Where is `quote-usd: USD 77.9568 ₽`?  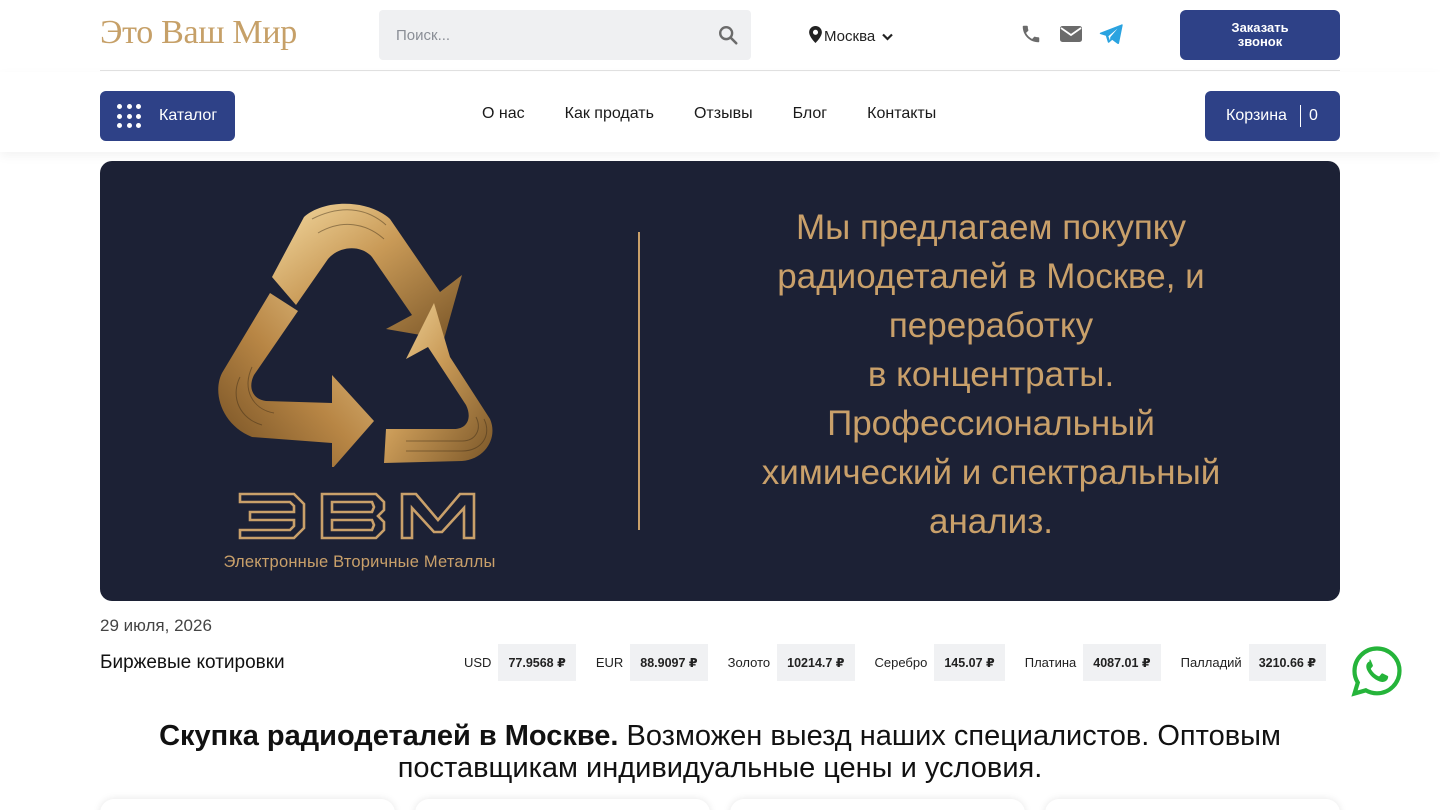 quote-usd: USD 77.9568 ₽ is located at coordinates (520, 662).